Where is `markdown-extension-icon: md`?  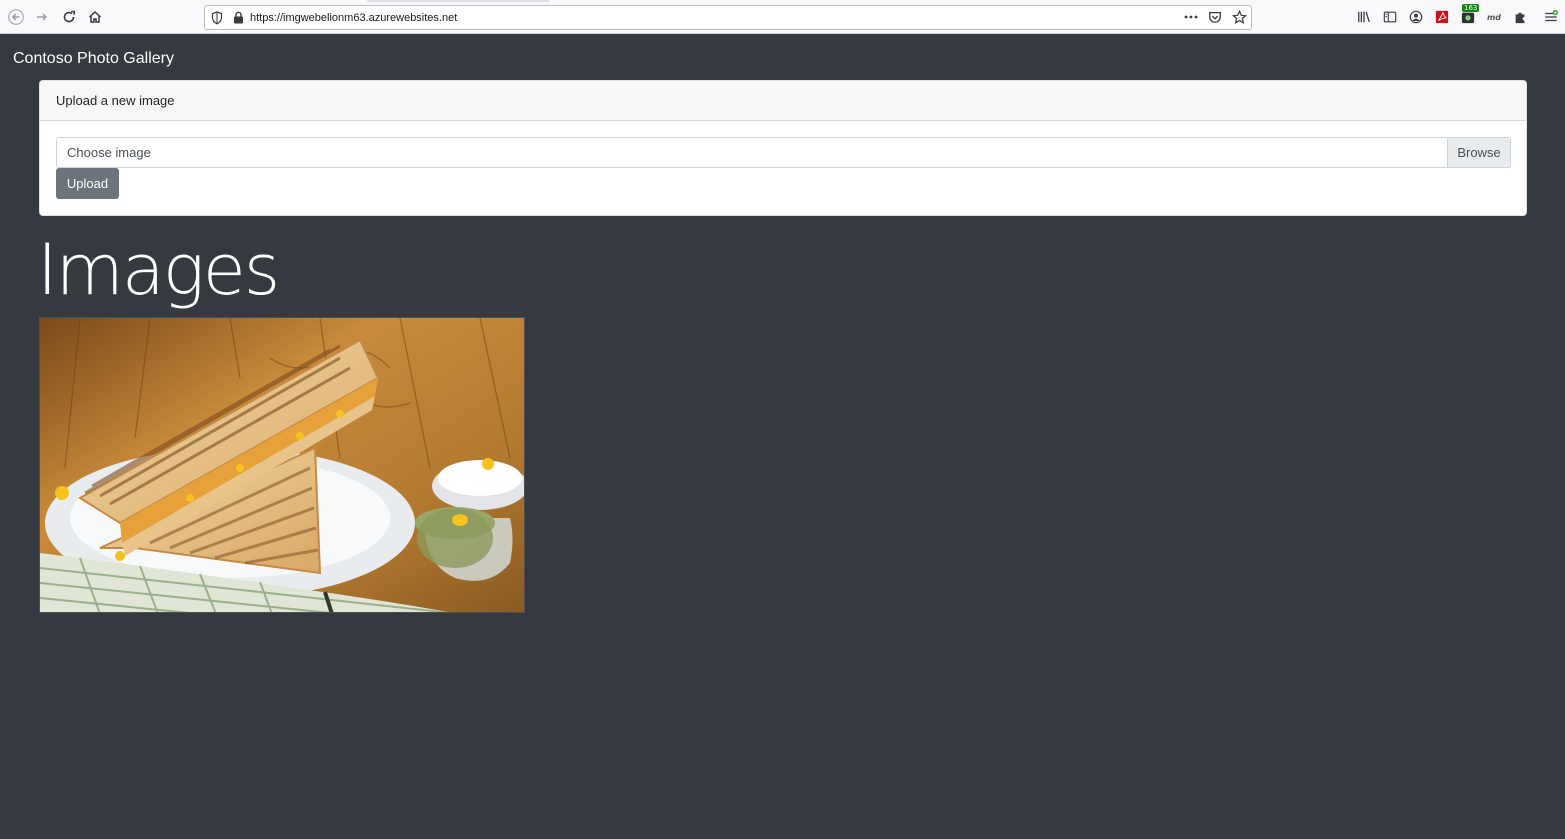 markdown-extension-icon: md is located at coordinates (1494, 17).